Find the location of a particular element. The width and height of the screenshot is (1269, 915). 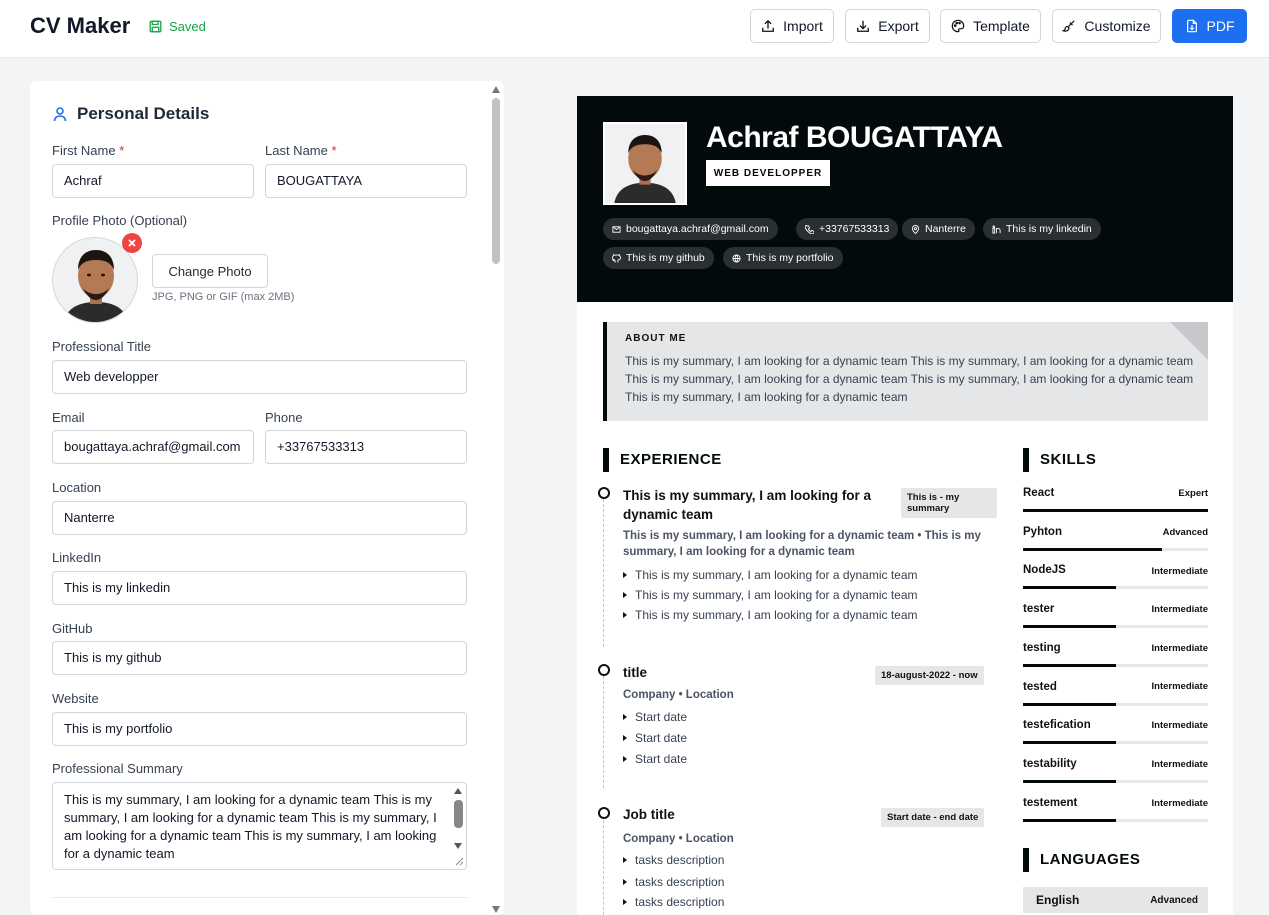

github-input: This is my github is located at coordinates (259, 658).